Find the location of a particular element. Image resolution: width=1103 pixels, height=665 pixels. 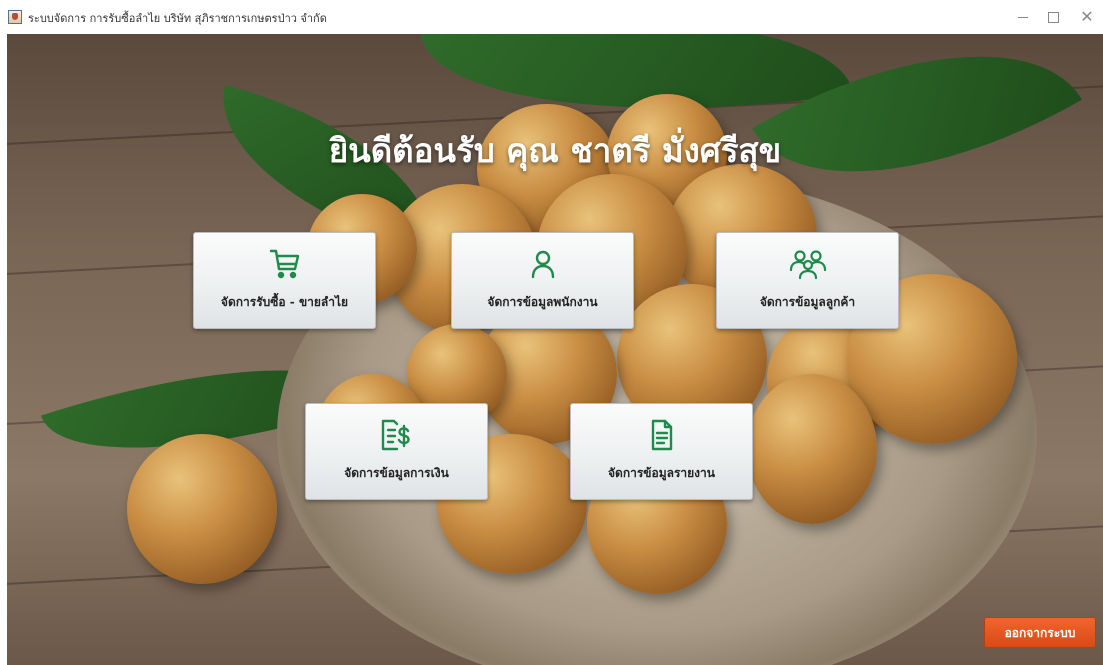

document-icon is located at coordinates (661, 435).